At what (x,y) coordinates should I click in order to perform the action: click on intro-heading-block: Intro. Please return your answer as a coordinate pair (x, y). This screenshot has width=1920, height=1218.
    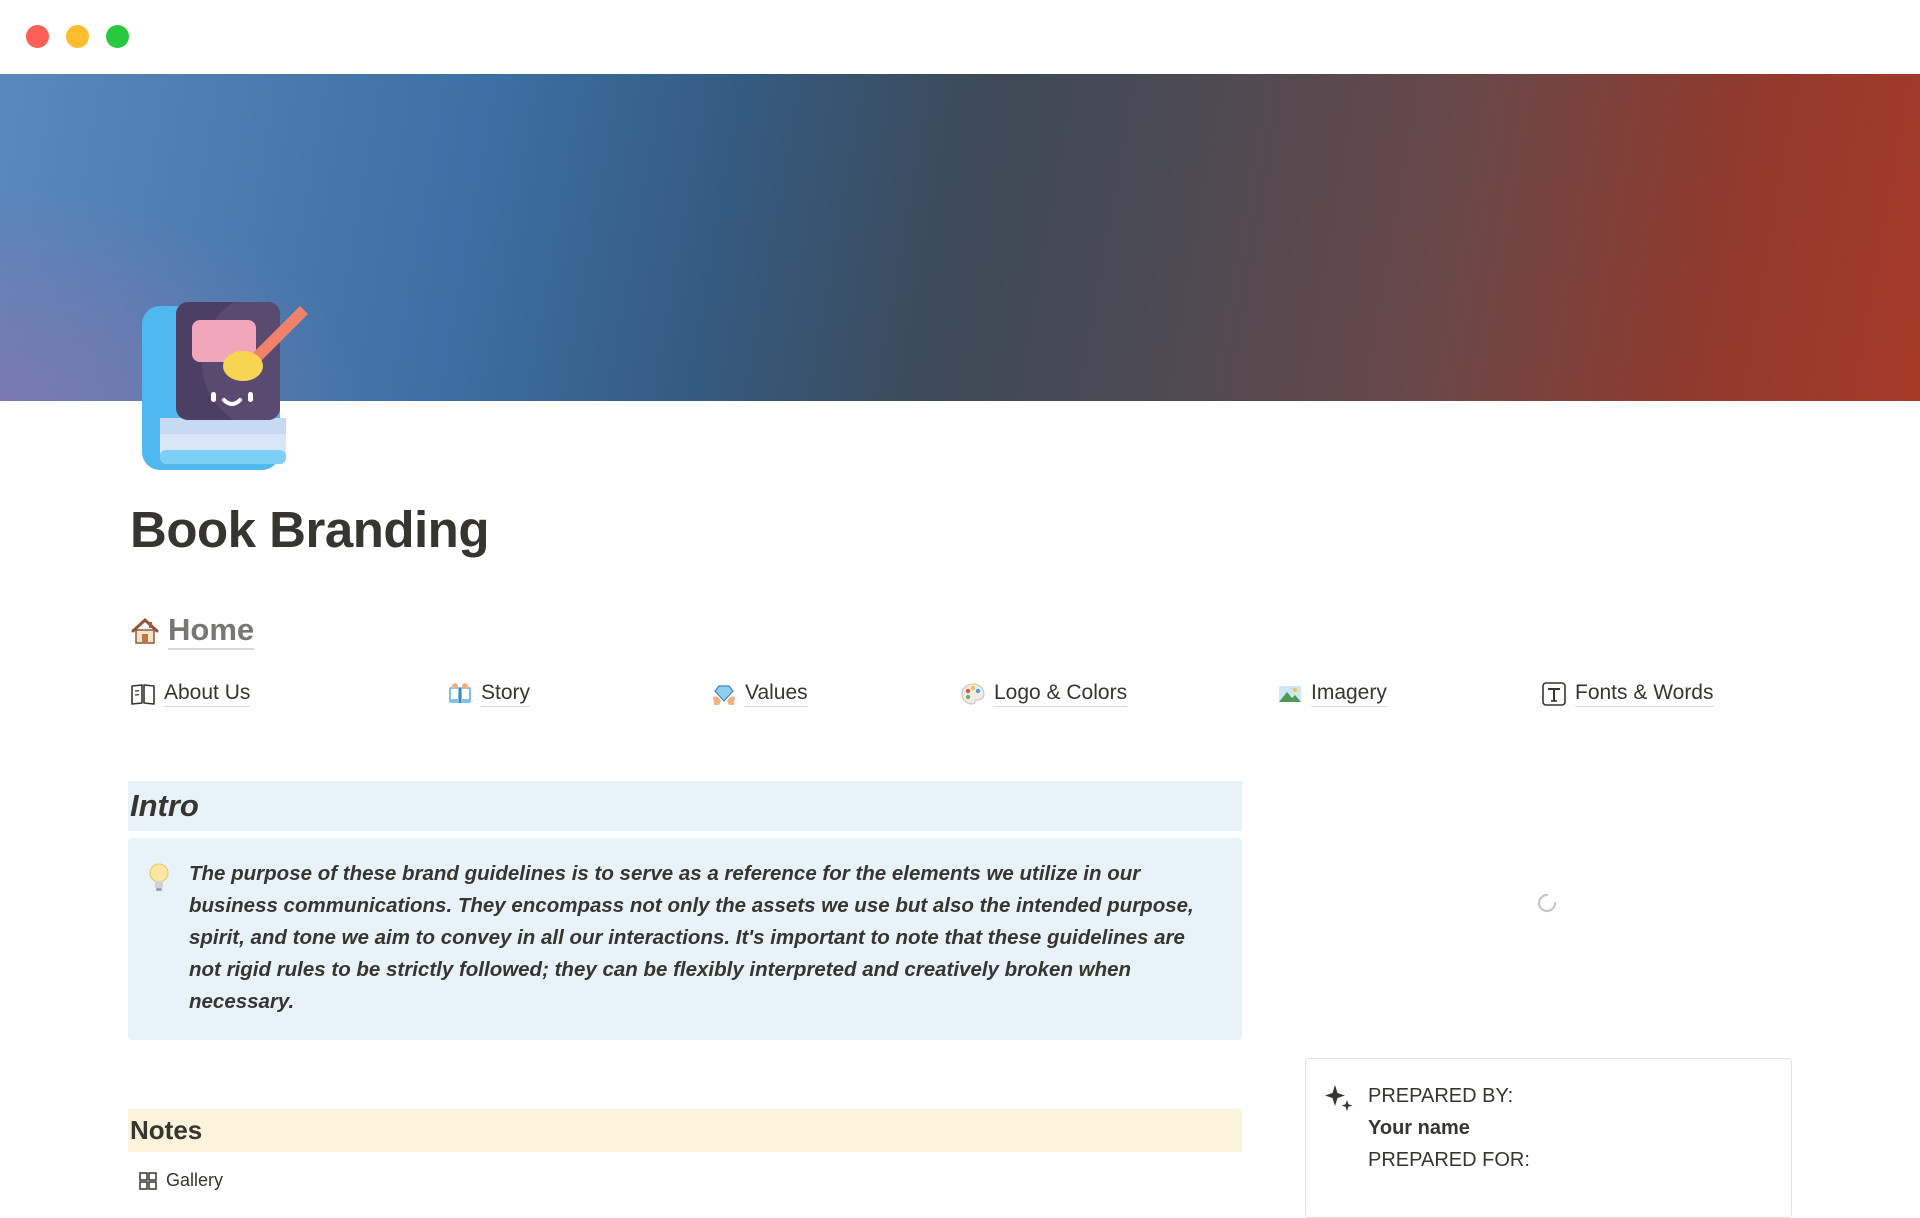
    Looking at the image, I should click on (685, 806).